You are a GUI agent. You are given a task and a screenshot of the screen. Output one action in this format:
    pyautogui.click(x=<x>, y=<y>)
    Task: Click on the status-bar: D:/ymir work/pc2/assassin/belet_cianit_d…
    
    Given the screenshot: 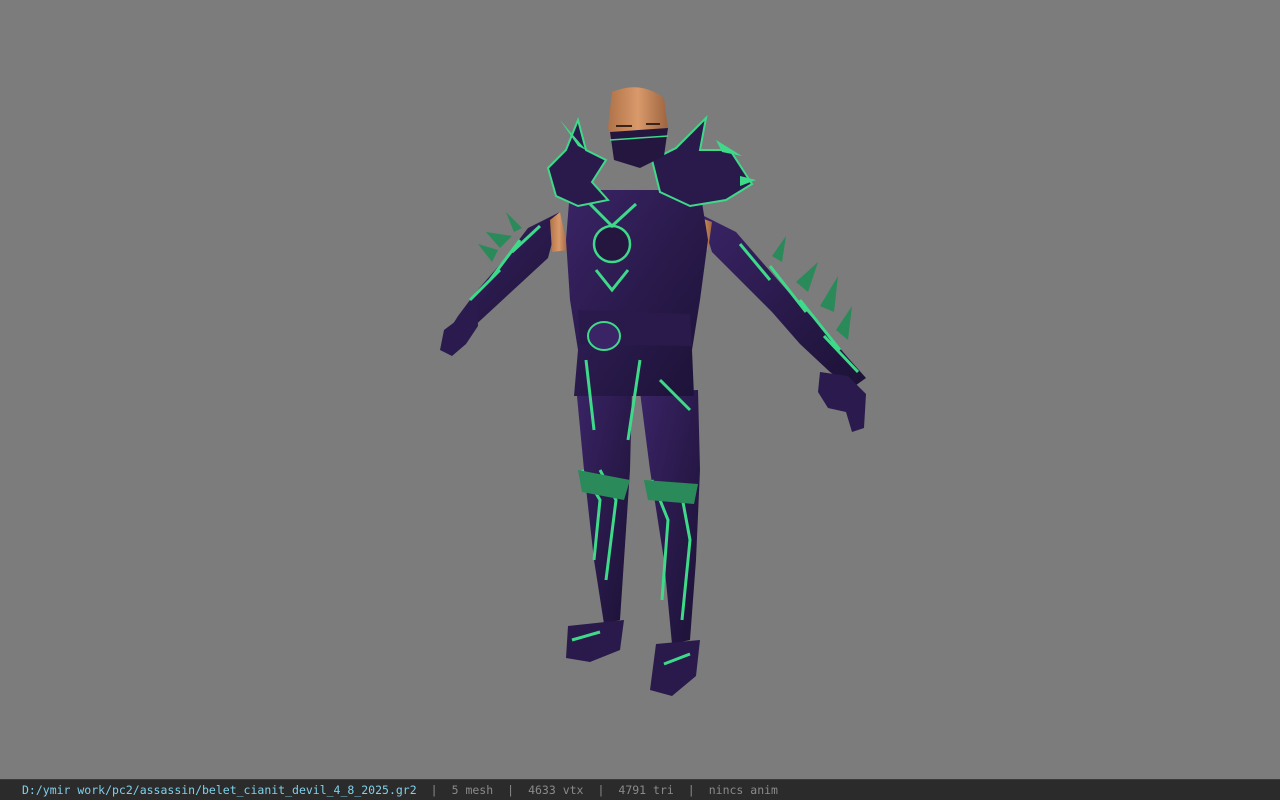 What is the action you would take?
    pyautogui.click(x=640, y=789)
    